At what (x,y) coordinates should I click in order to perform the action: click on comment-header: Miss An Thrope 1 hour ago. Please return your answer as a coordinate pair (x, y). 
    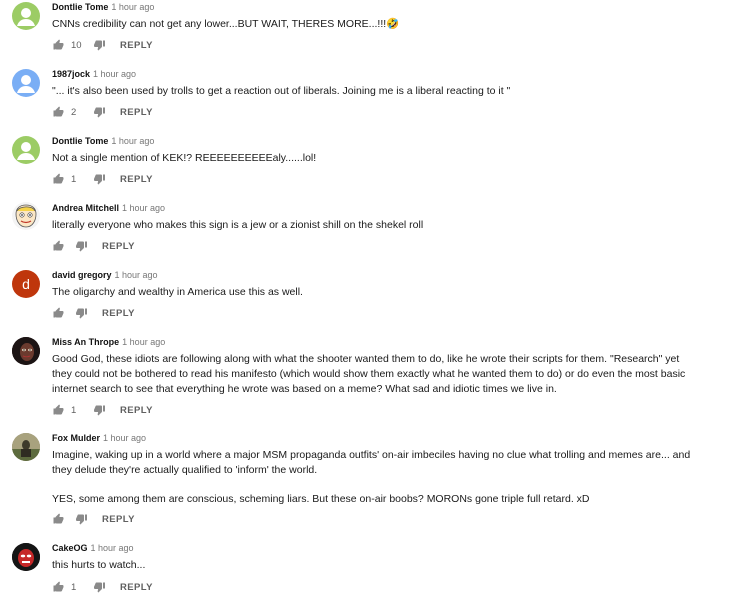
    Looking at the image, I should click on (108, 342).